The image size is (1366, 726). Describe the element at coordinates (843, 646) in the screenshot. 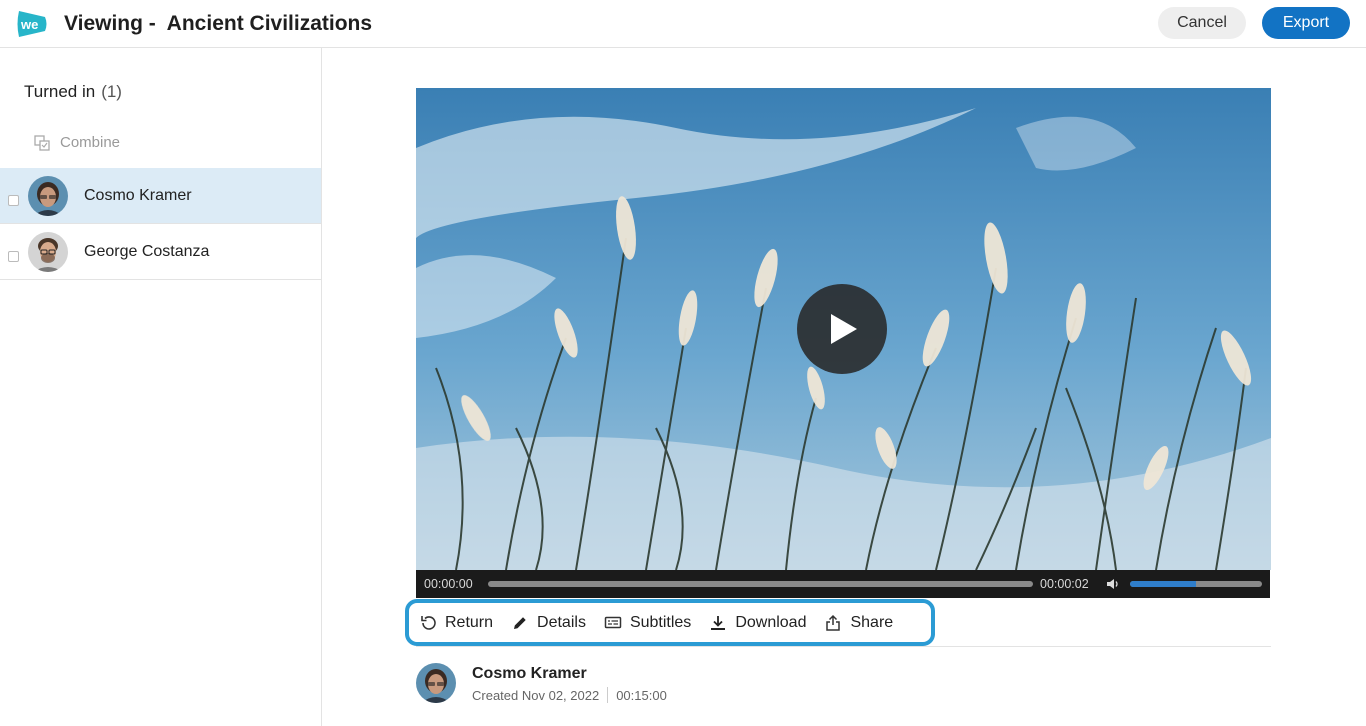

I see `divider` at that location.